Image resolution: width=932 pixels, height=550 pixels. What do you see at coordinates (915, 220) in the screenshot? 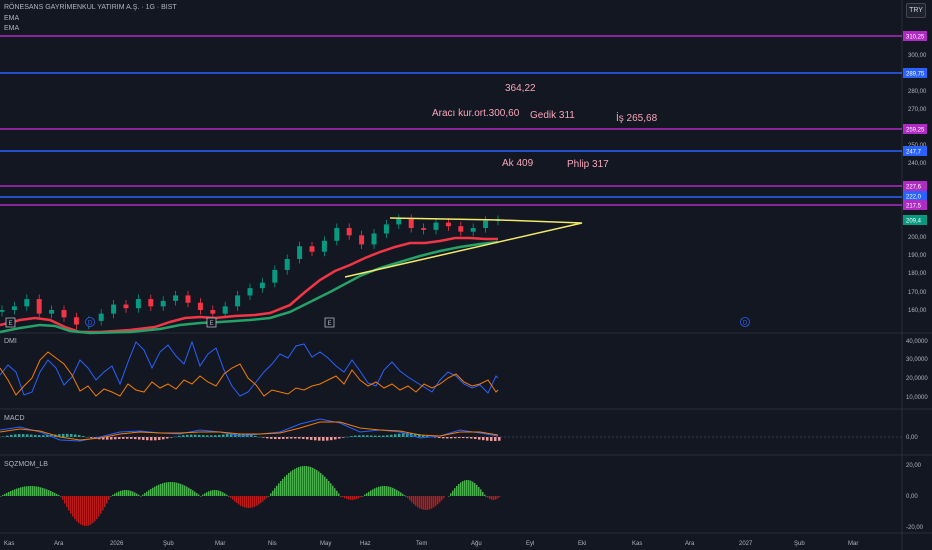
I see `price-badge-last: 209,4` at bounding box center [915, 220].